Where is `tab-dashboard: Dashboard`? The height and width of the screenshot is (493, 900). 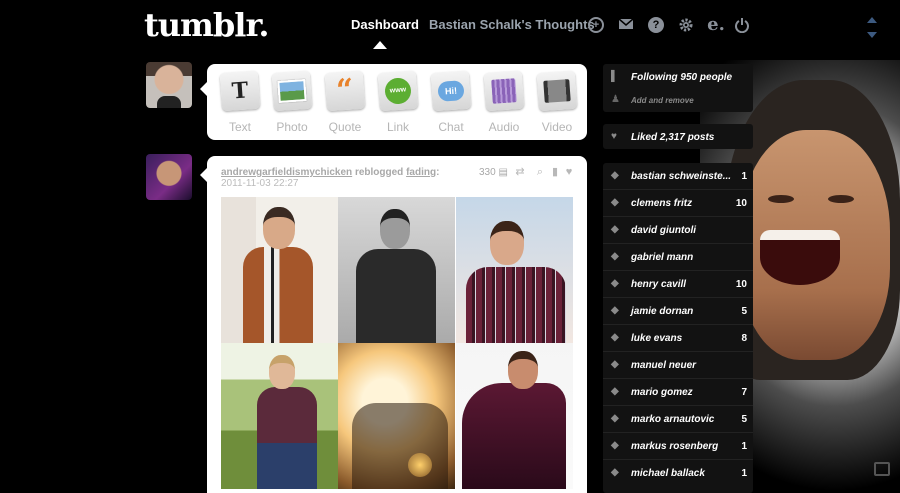
tab-dashboard: Dashboard is located at coordinates (385, 24).